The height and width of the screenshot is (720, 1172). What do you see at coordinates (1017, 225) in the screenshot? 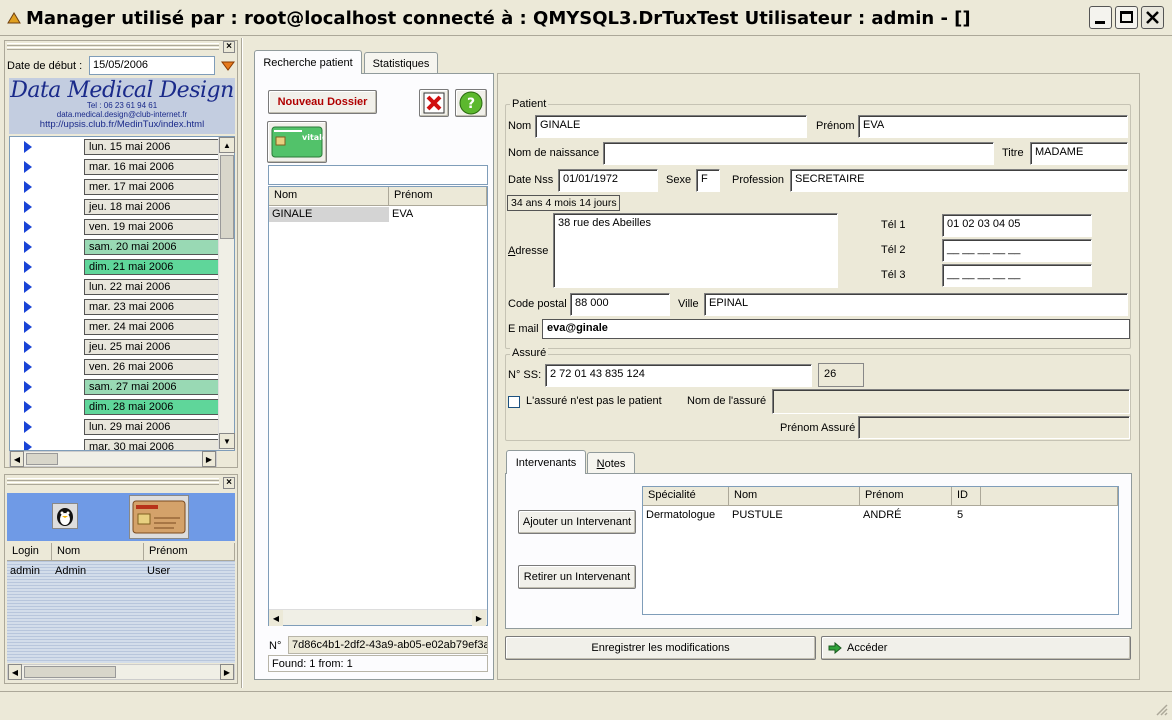
I see `tel1-field: 01 02 03 04 05` at bounding box center [1017, 225].